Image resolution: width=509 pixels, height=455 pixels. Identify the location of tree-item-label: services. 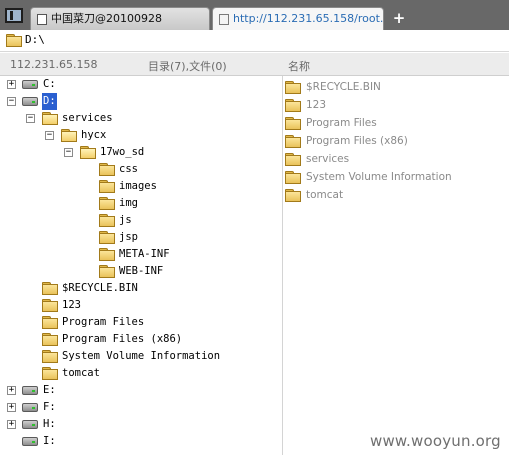
(87, 118).